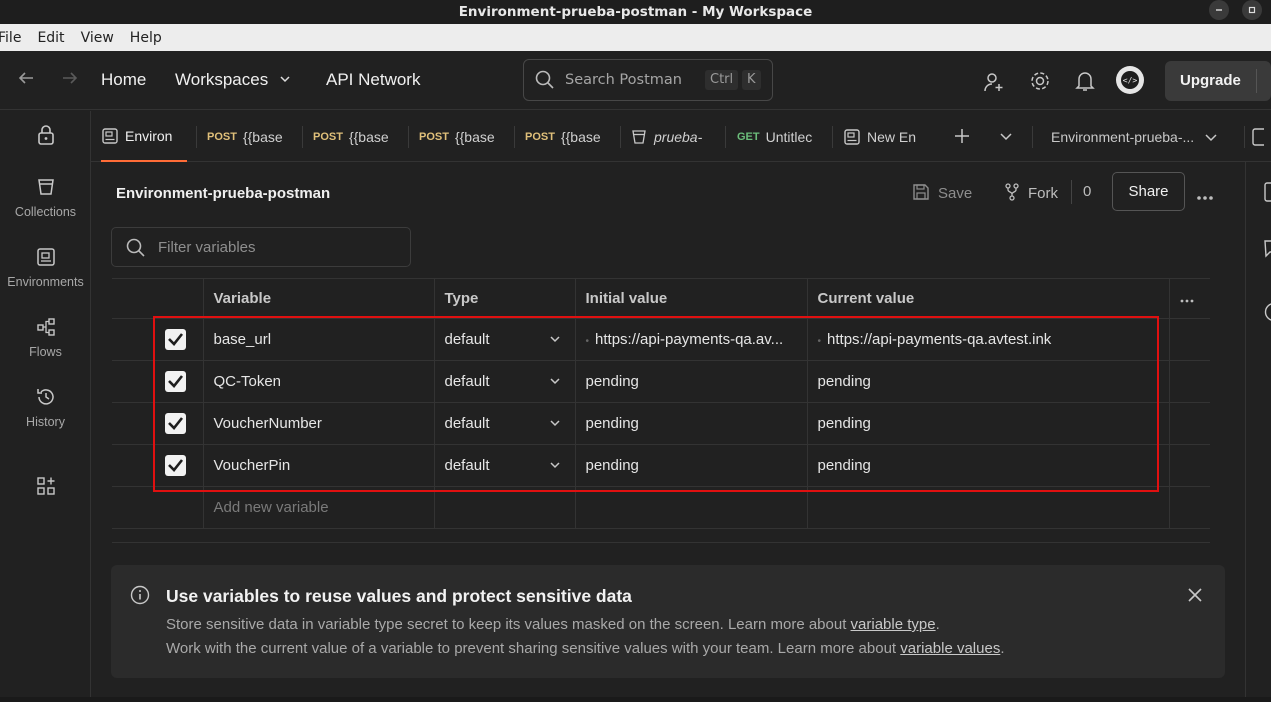  I want to click on share-button: Share, so click(1148, 191).